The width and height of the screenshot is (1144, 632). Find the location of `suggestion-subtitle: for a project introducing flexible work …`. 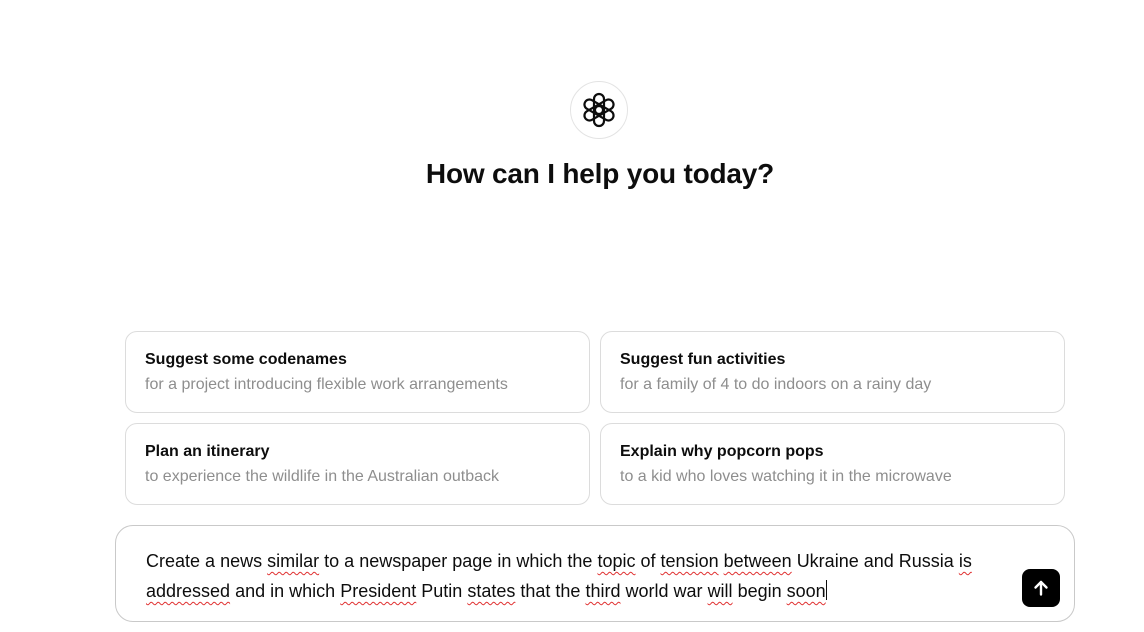

suggestion-subtitle: for a project introducing flexible work … is located at coordinates (326, 384).